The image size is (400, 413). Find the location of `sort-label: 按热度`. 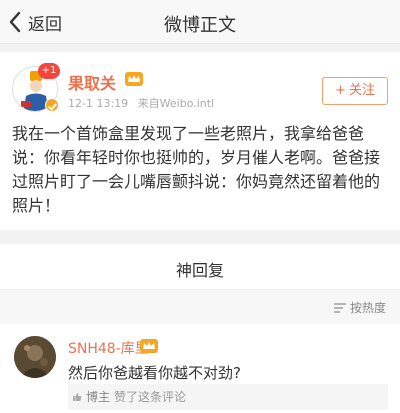

sort-label: 按热度 is located at coordinates (367, 308).